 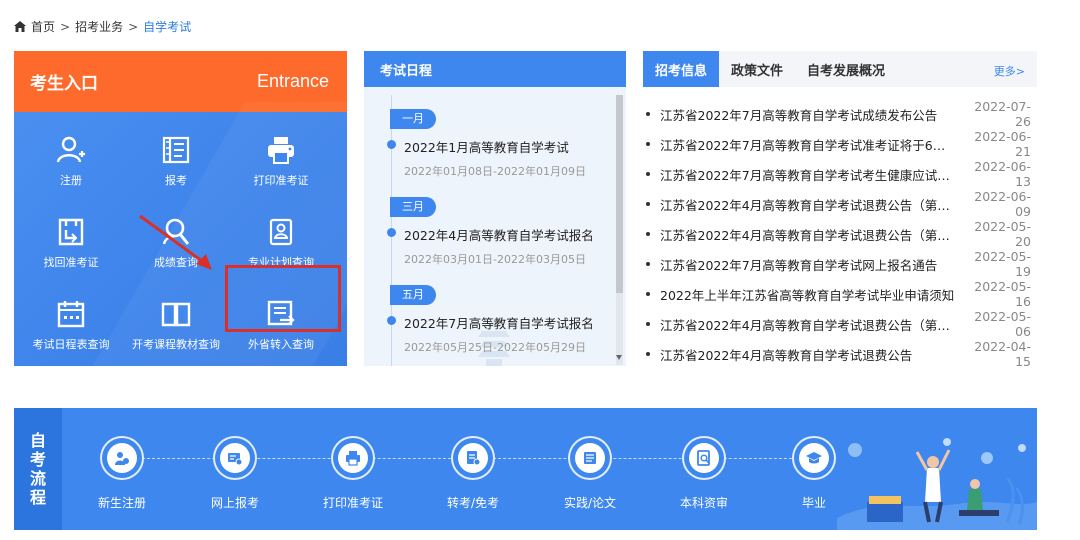 I want to click on tab-zhaokao-info: 招考信息, so click(x=681, y=69).